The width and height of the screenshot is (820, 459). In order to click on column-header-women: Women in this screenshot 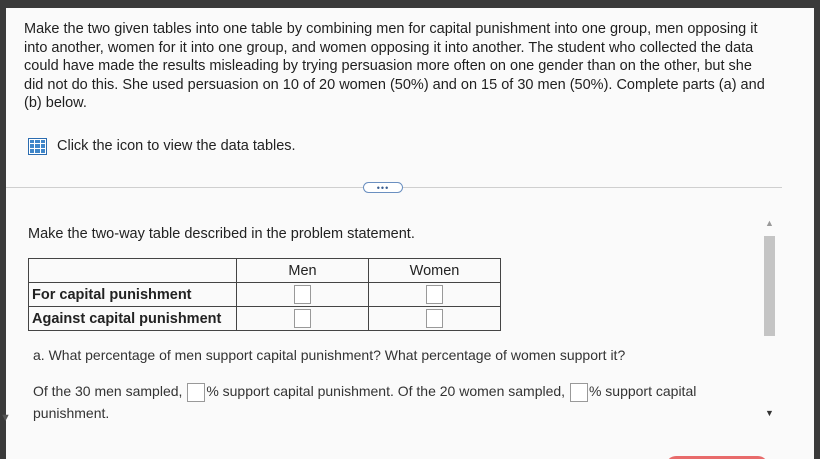, I will do `click(434, 270)`.